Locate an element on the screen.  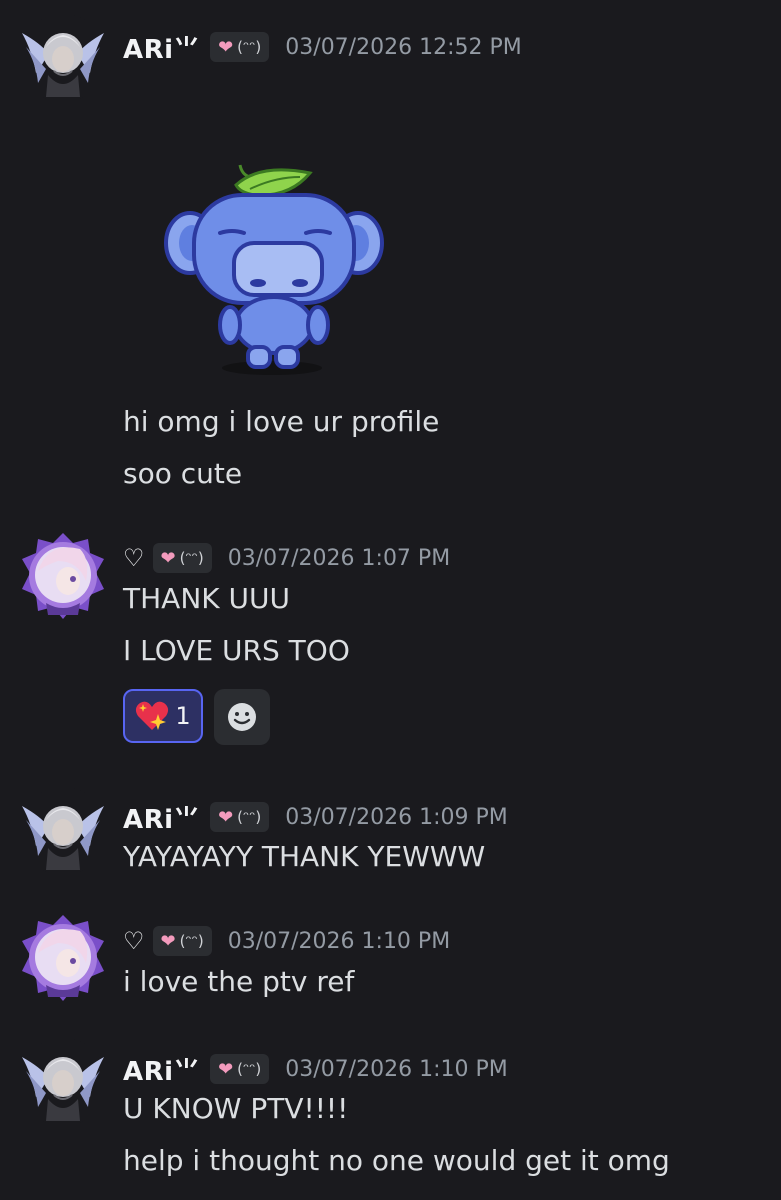
message-header: ARi⺌ ❤ (ᵔᵔ) 03/07/2026 1:09 PM is located at coordinates (315, 817).